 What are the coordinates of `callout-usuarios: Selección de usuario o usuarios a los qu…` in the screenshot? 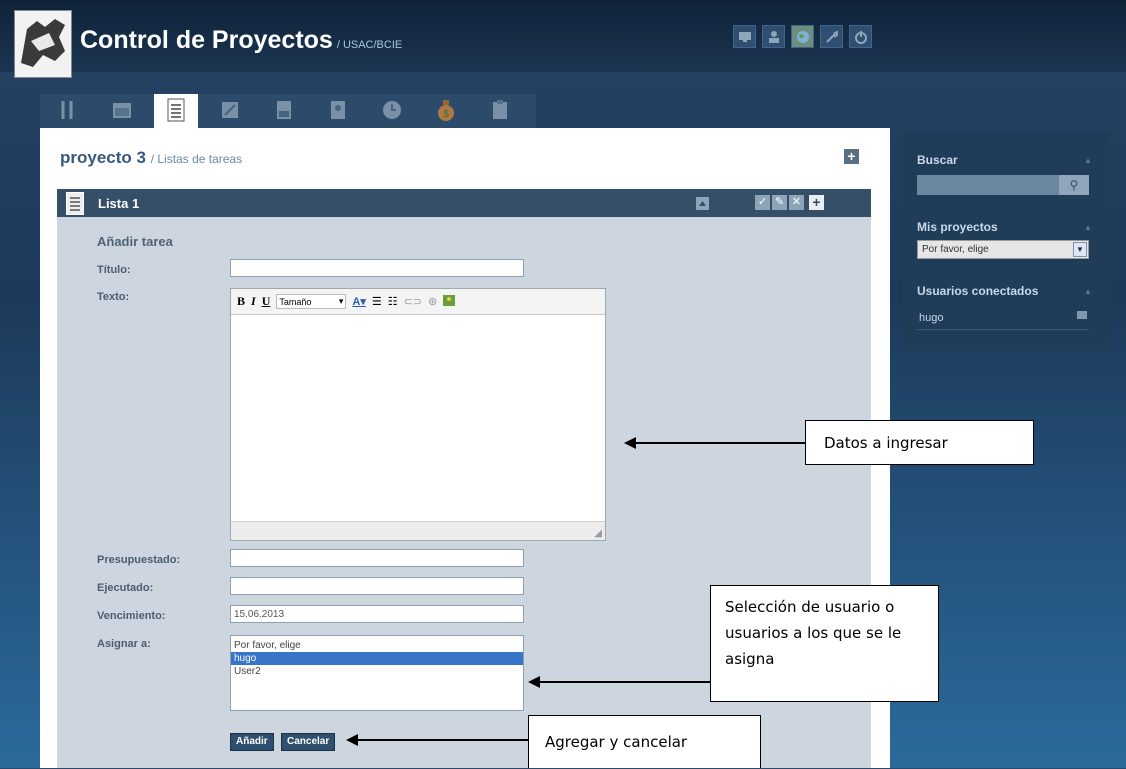 It's located at (824, 643).